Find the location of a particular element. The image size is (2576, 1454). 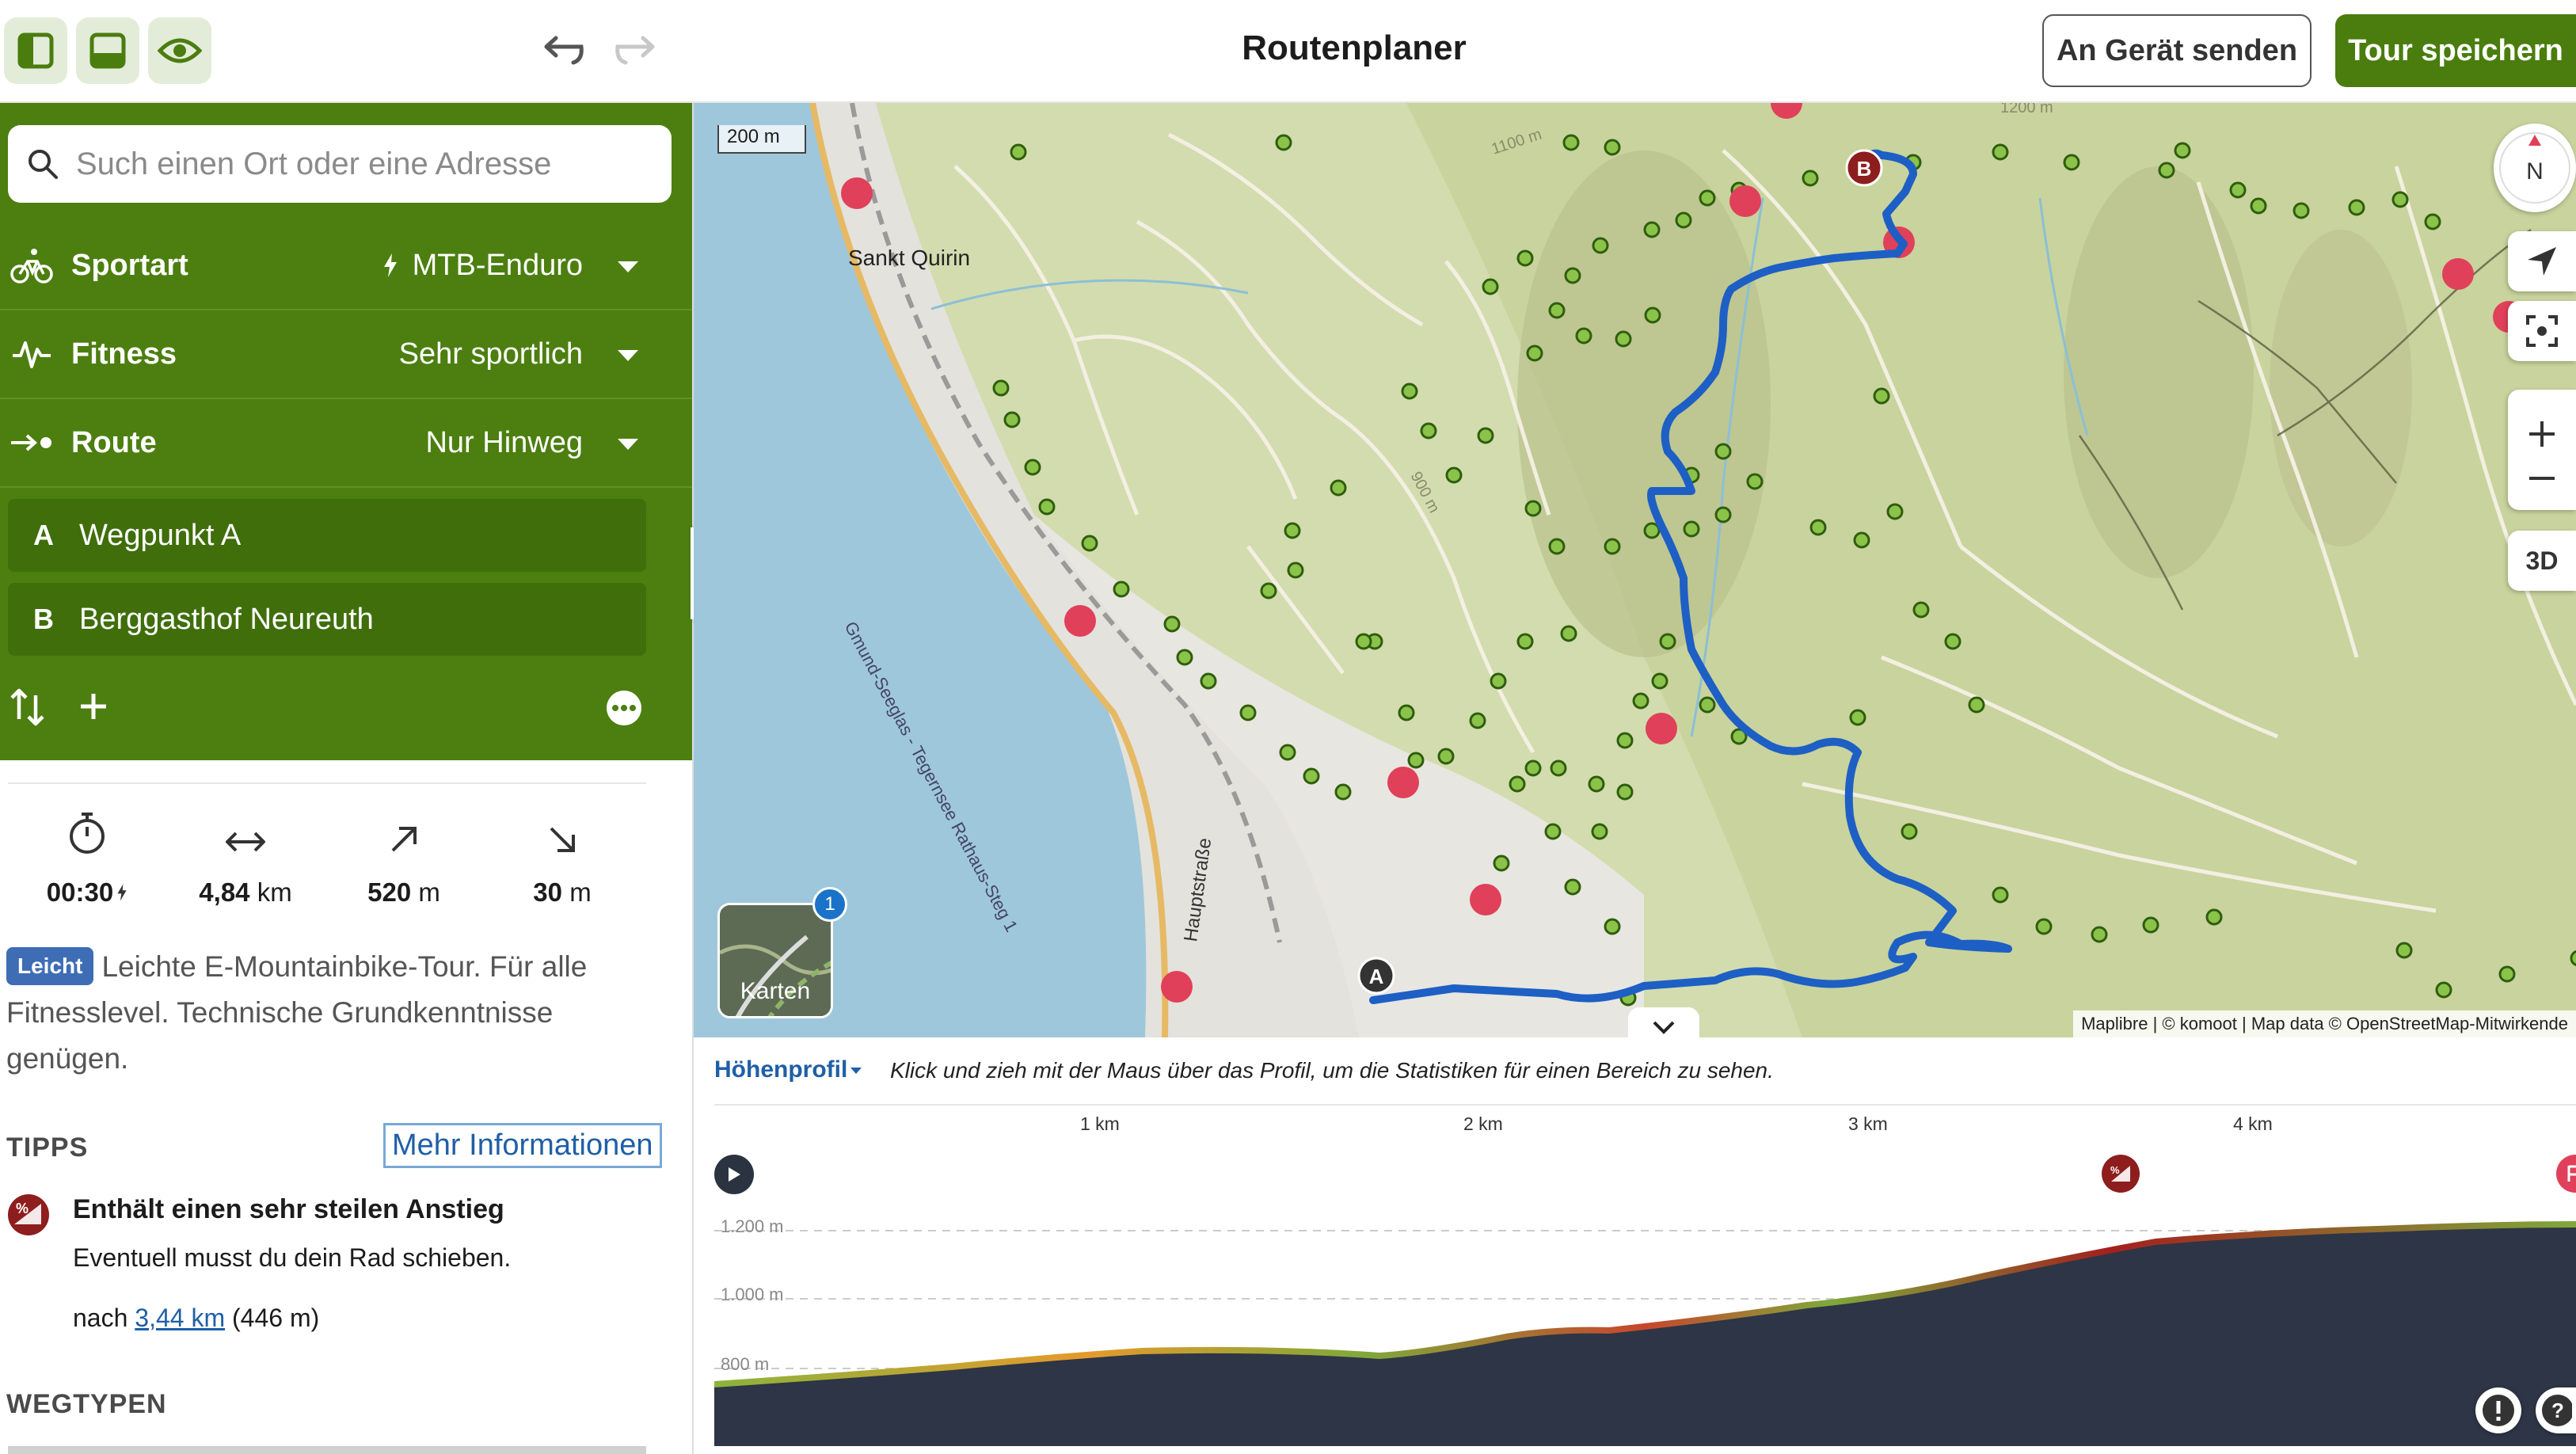

layers-count-badge: 1 is located at coordinates (829, 905).